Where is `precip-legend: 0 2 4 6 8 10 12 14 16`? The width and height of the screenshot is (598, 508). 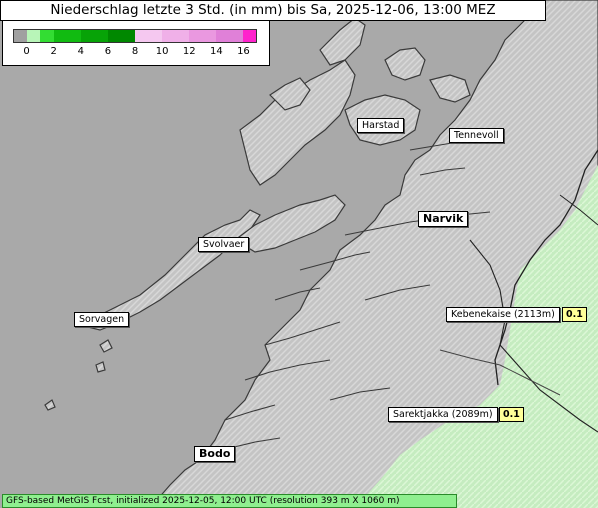
precip-legend: 0 2 4 6 8 10 12 14 16 is located at coordinates (136, 43).